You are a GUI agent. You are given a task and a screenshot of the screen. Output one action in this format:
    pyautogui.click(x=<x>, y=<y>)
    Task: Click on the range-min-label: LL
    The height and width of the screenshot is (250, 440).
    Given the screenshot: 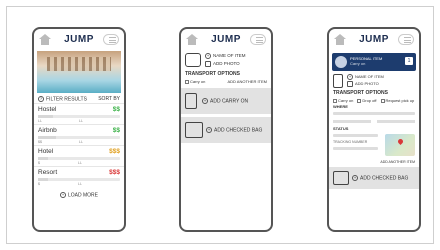 What is the action you would take?
    pyautogui.click(x=40, y=121)
    